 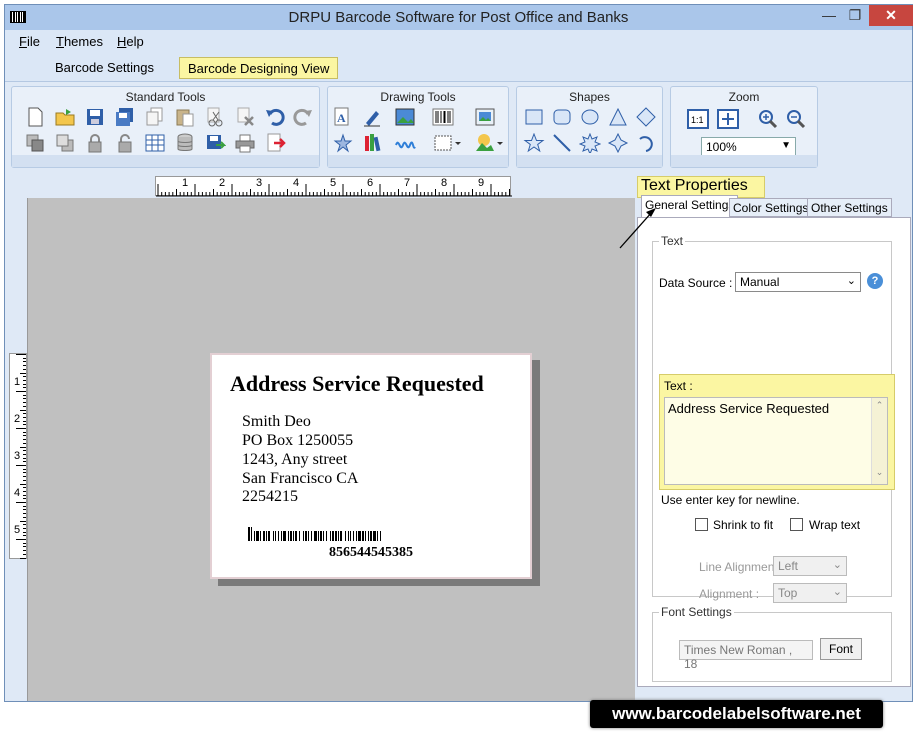 I want to click on barcode-number: 856544545385, so click(x=371, y=553).